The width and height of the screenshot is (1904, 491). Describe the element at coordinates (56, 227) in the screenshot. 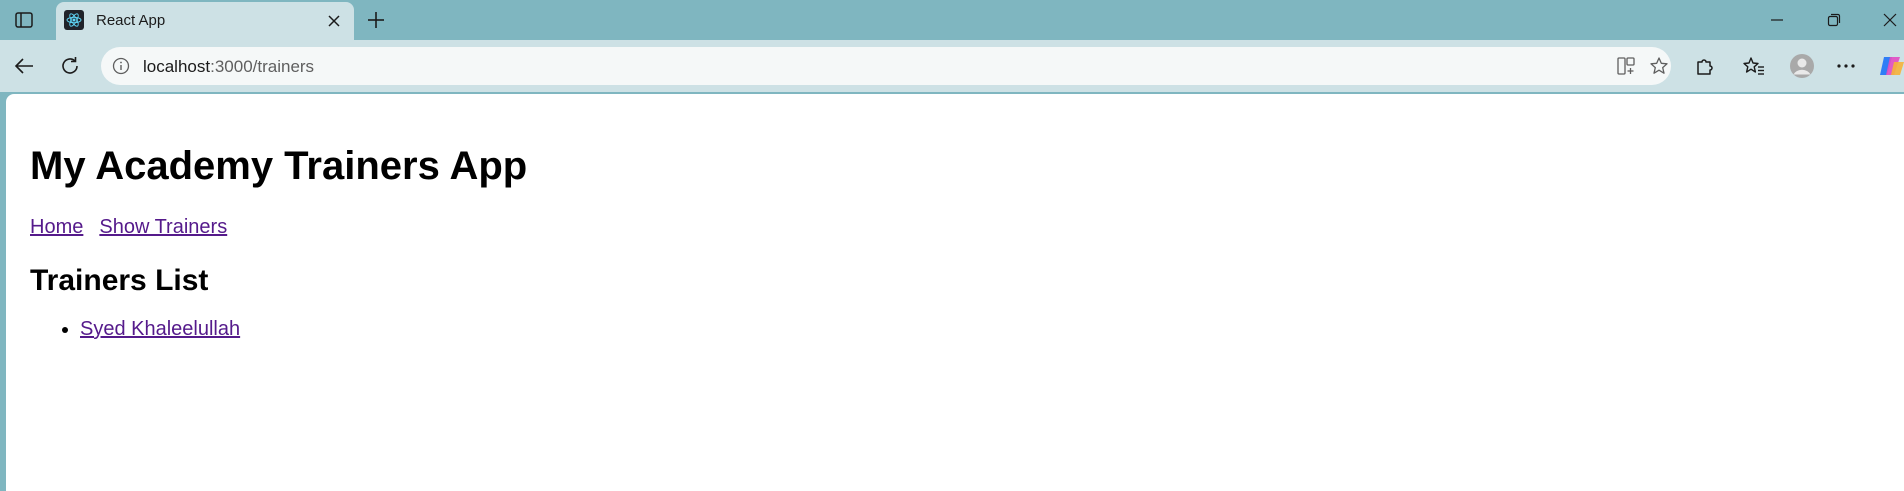

I see `nav-link-home: Home` at that location.